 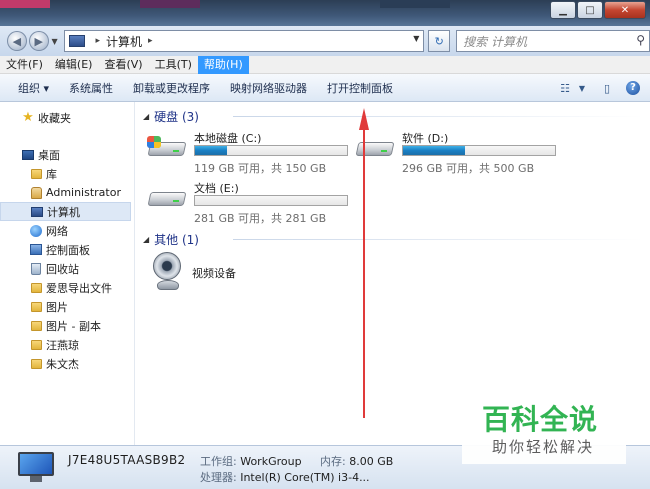 I want to click on uninstall-program-button: 卸载或更改程序, so click(x=171, y=88).